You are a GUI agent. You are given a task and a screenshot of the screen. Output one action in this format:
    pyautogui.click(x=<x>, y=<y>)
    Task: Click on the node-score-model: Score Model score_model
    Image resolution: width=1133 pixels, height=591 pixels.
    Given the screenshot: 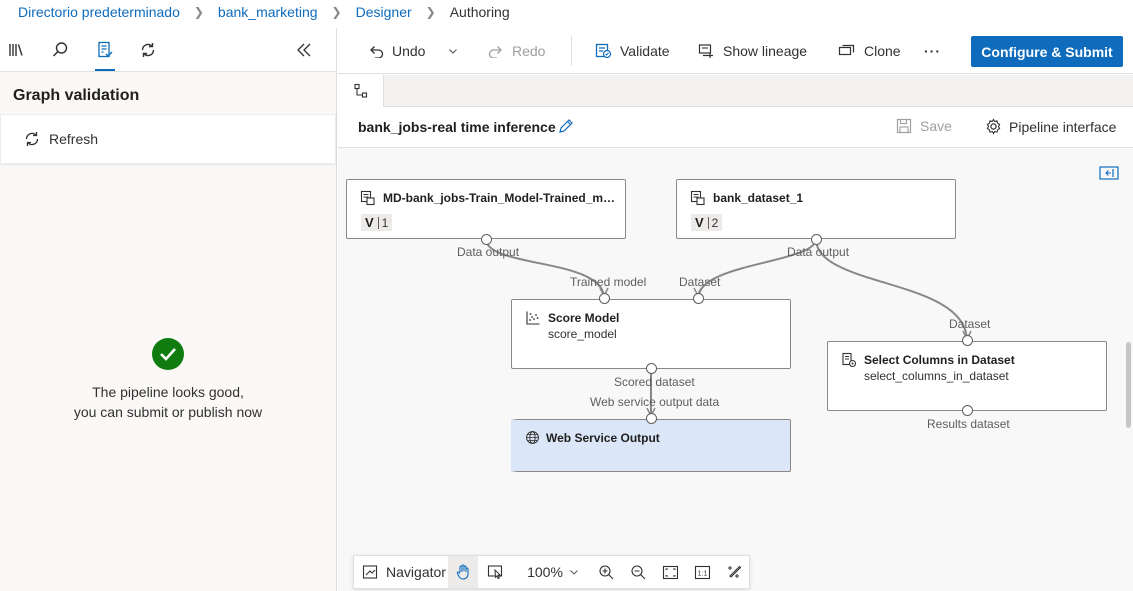 What is the action you would take?
    pyautogui.click(x=651, y=334)
    